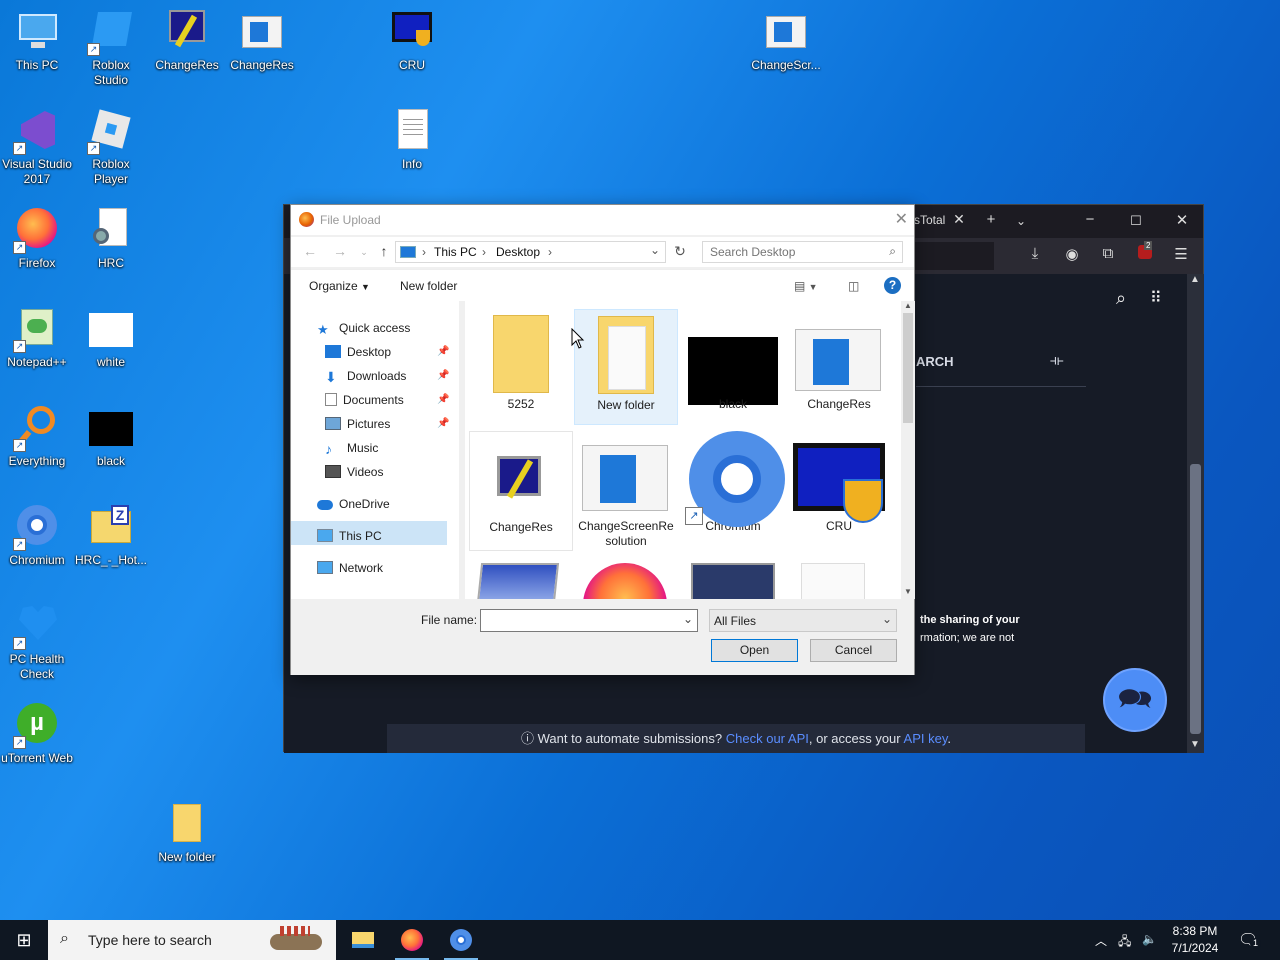 The image size is (1280, 960). What do you see at coordinates (111, 238) in the screenshot?
I see `desktop-icon-hrc: HRC` at bounding box center [111, 238].